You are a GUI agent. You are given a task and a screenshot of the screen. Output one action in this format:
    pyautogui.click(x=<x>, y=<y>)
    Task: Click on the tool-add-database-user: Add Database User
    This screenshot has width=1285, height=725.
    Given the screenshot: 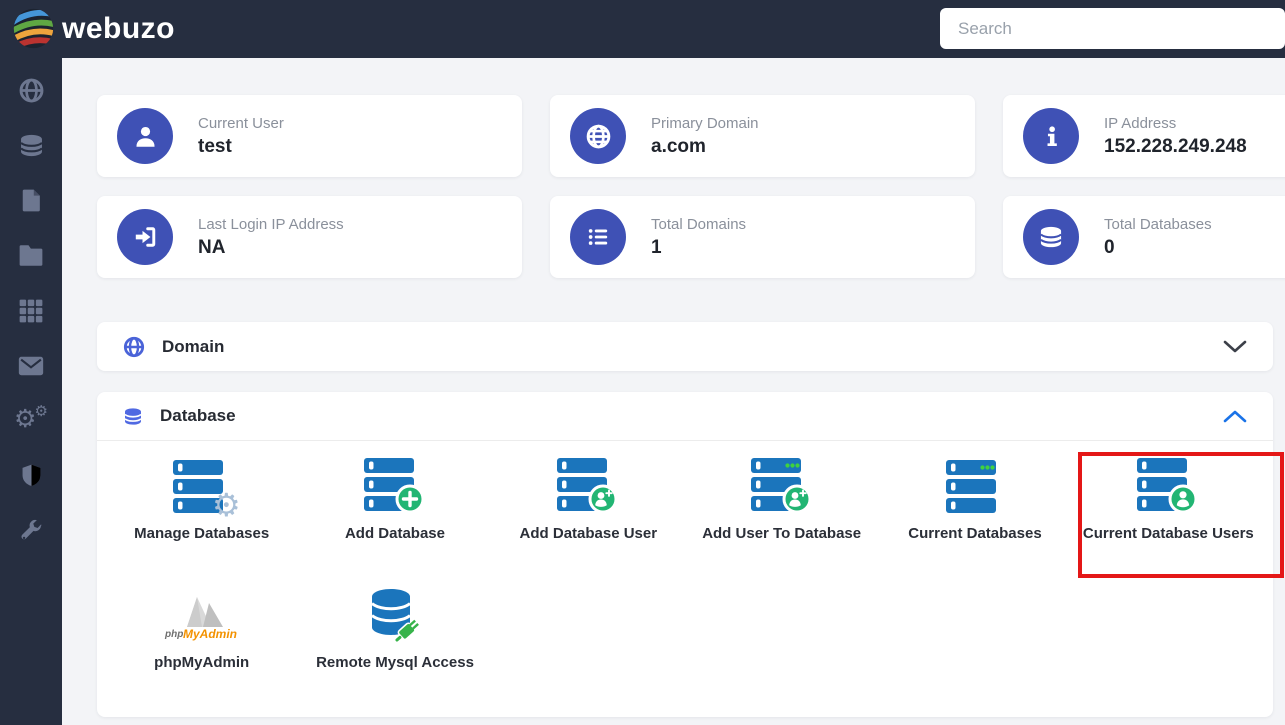 What is the action you would take?
    pyautogui.click(x=588, y=498)
    